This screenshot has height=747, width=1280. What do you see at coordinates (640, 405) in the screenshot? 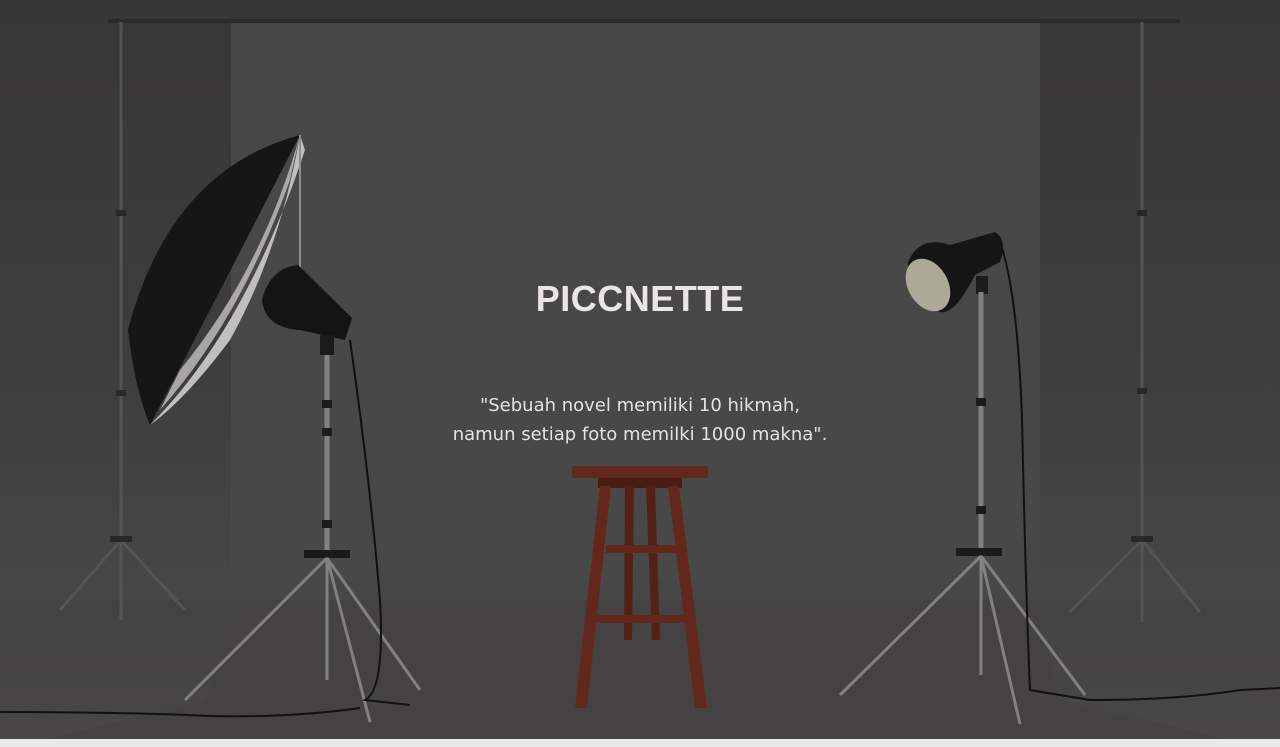
I see `quote-line-1: "Sebuah novel memiliki 10 hikmah,` at bounding box center [640, 405].